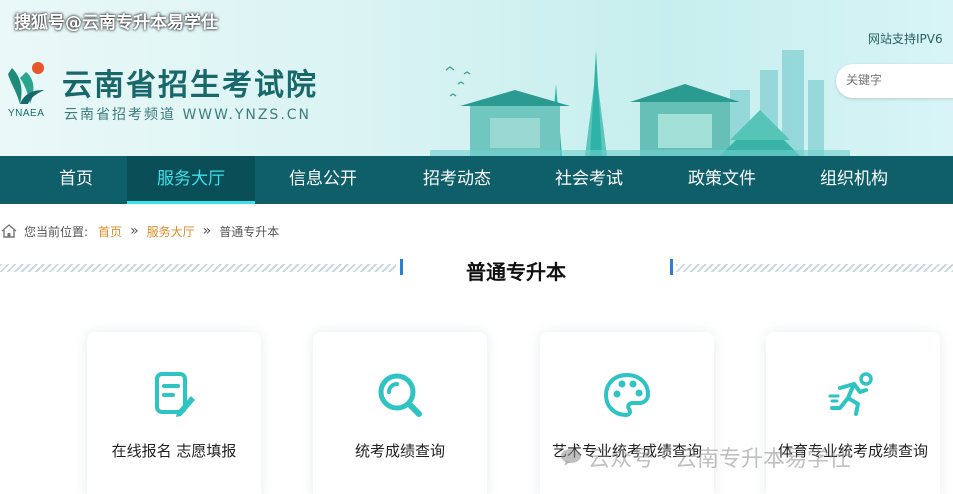 The height and width of the screenshot is (494, 953). I want to click on breadcrumb: 您当前位置: 首页 » 服务大厅 » 普通专升本, so click(139, 231).